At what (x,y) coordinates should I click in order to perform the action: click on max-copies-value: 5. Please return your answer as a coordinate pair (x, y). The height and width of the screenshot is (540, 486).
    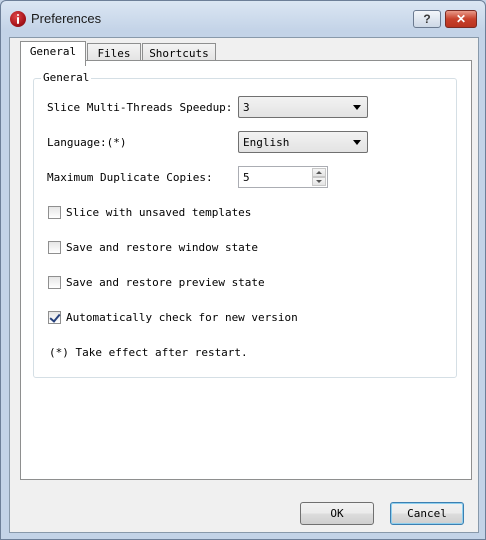
    Looking at the image, I should click on (246, 177).